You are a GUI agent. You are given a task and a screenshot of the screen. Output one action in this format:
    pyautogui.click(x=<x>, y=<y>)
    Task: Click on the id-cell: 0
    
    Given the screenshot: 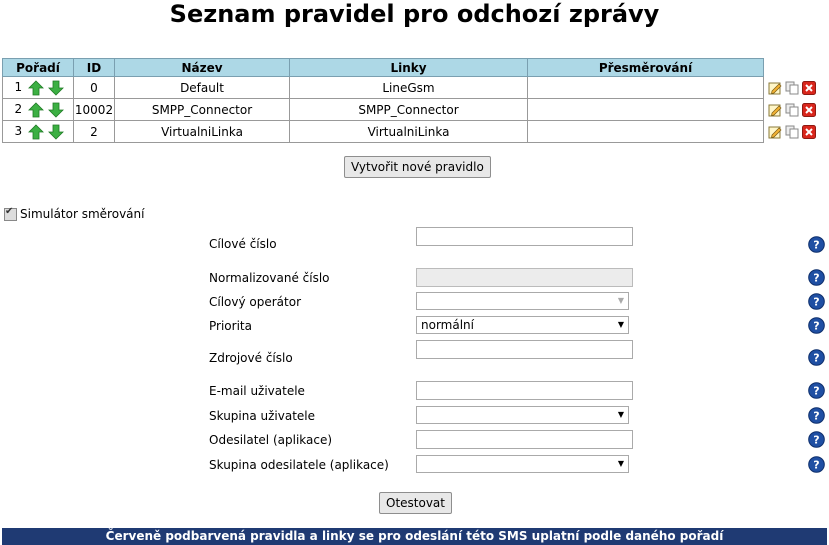 What is the action you would take?
    pyautogui.click(x=94, y=87)
    